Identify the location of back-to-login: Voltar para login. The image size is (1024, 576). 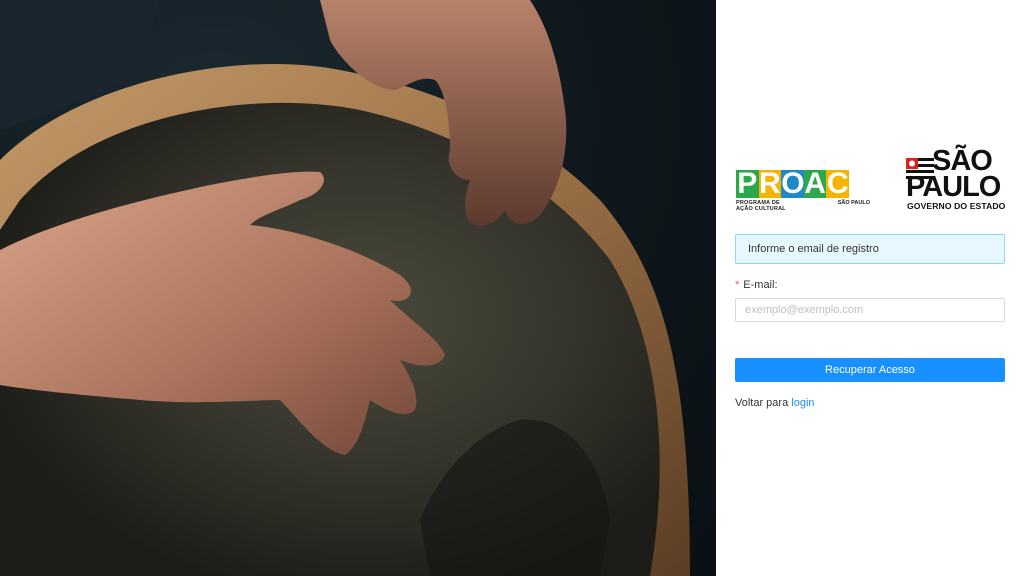
(775, 403).